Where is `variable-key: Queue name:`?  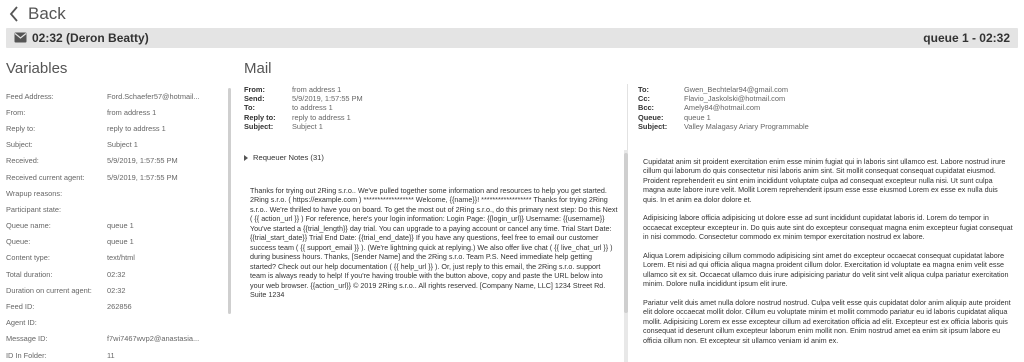
variable-key: Queue name: is located at coordinates (28, 226).